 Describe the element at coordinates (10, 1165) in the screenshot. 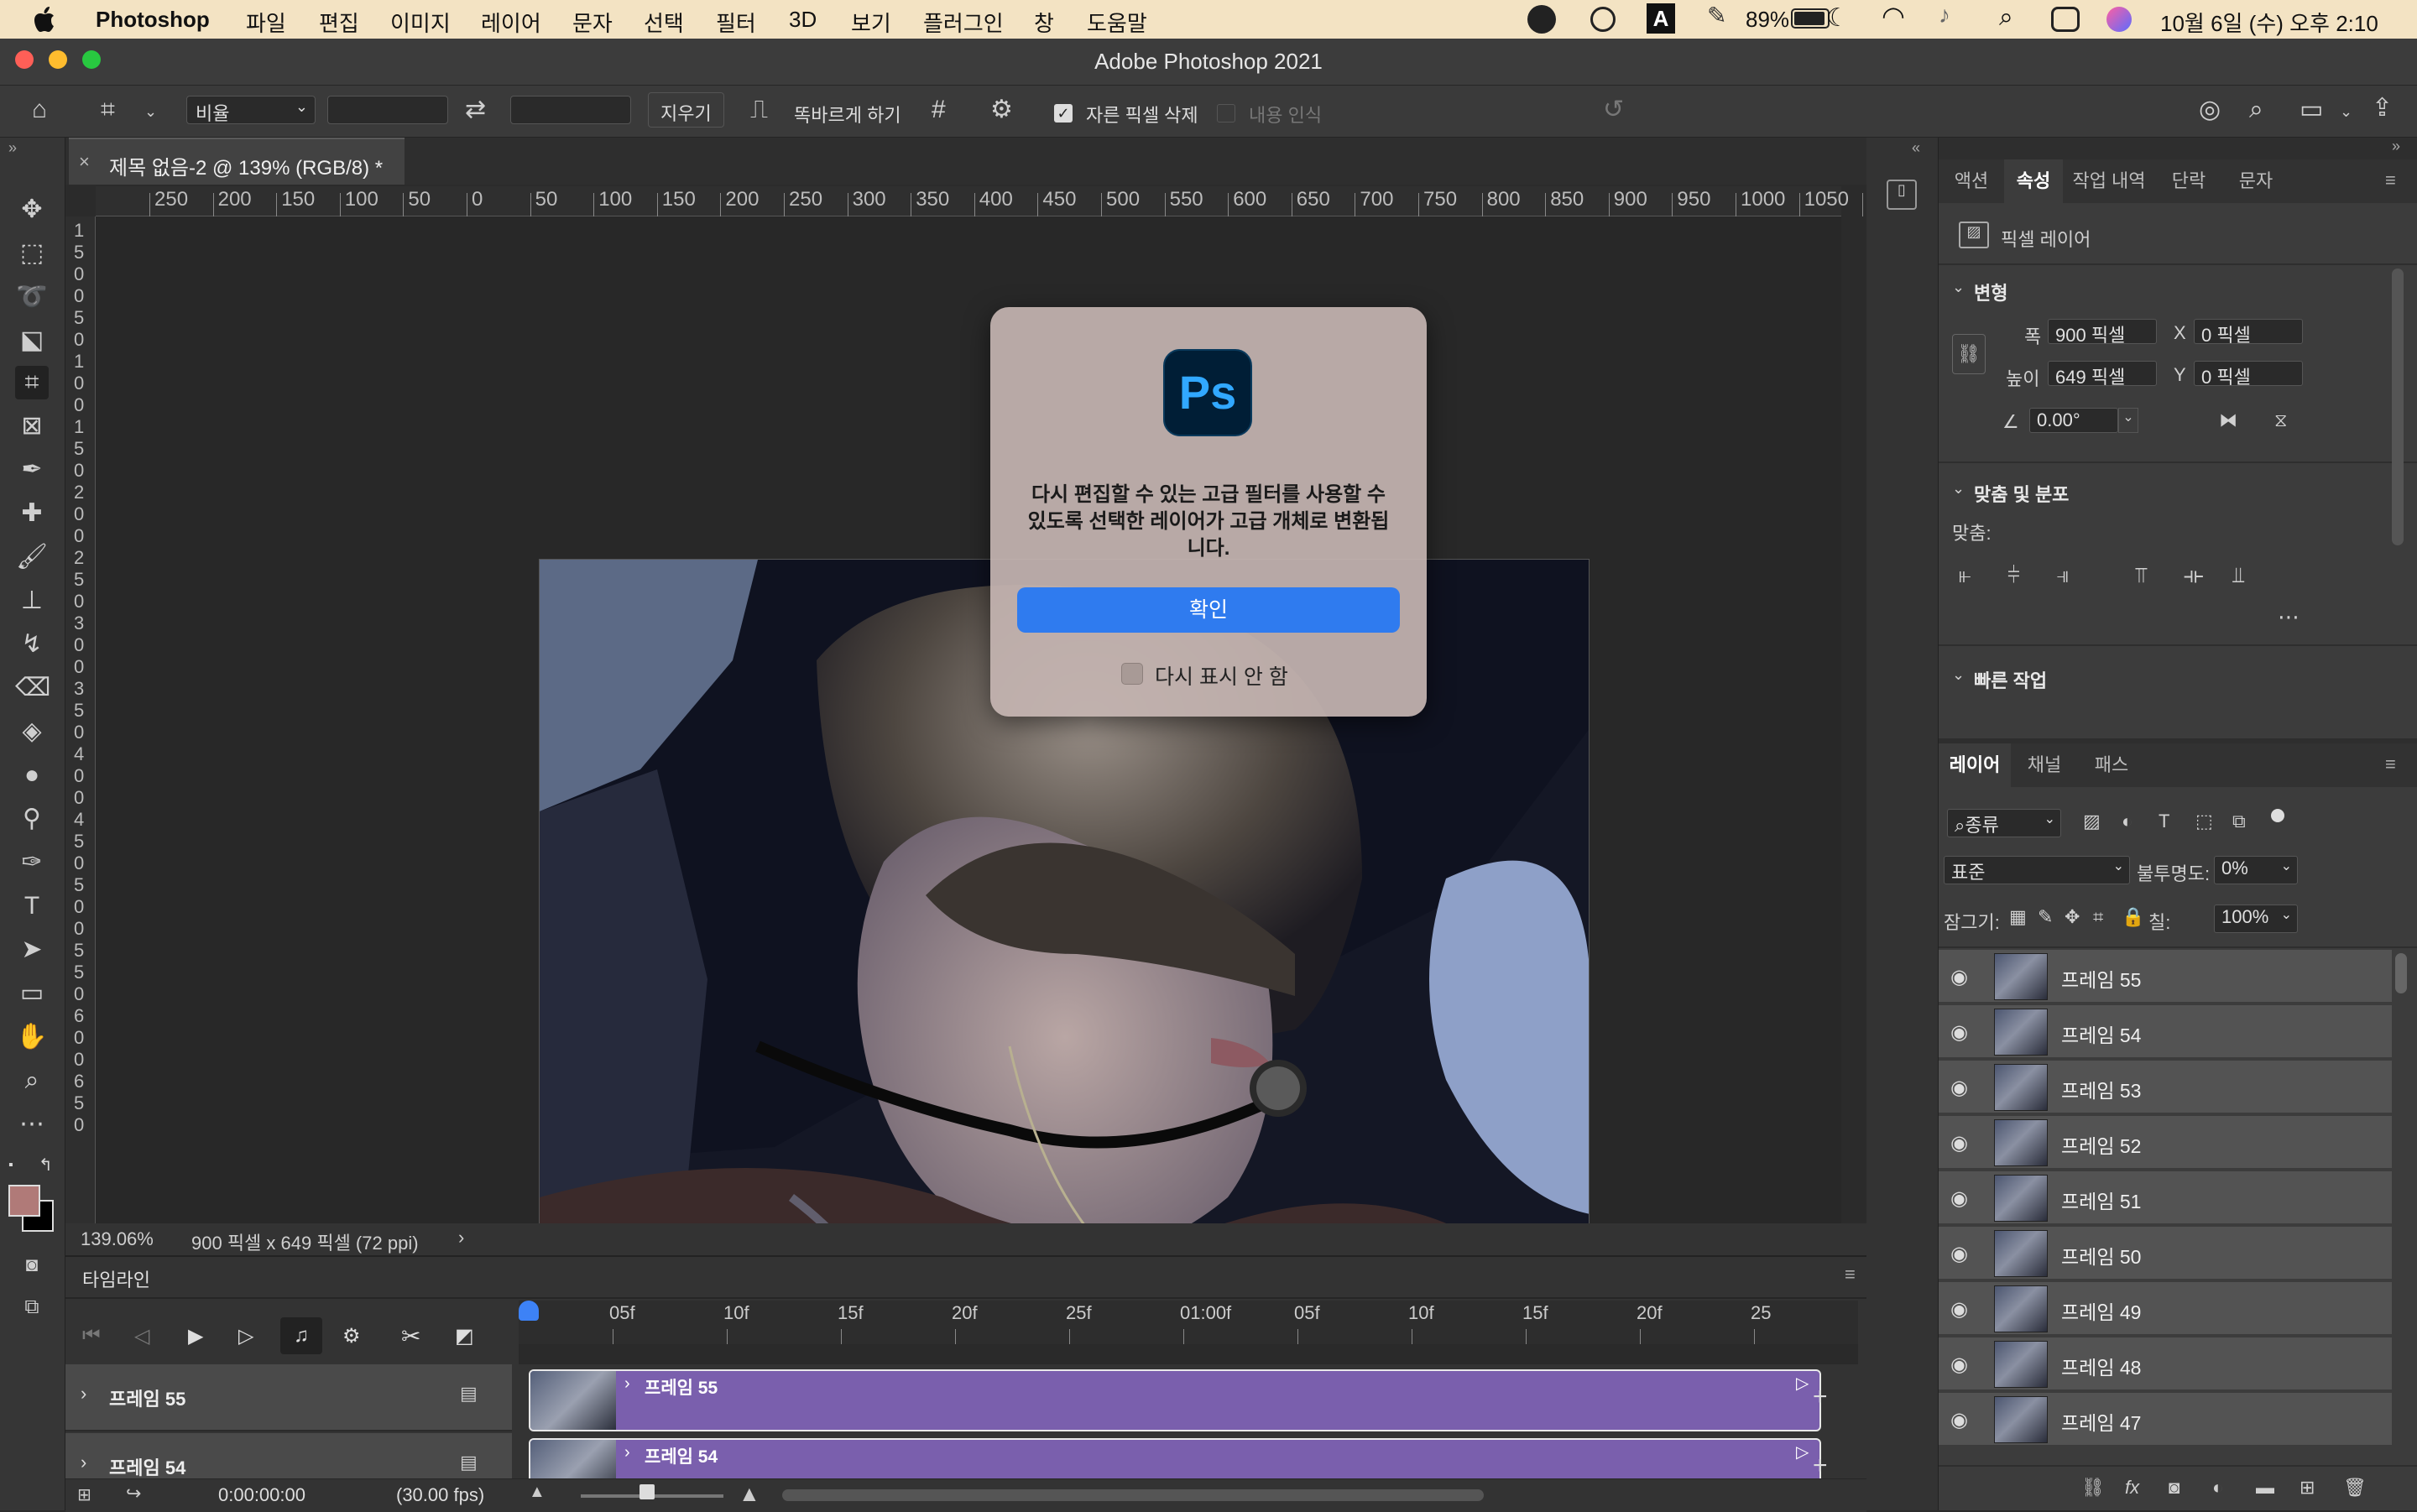

I see `default-colors-icon: ▪` at that location.